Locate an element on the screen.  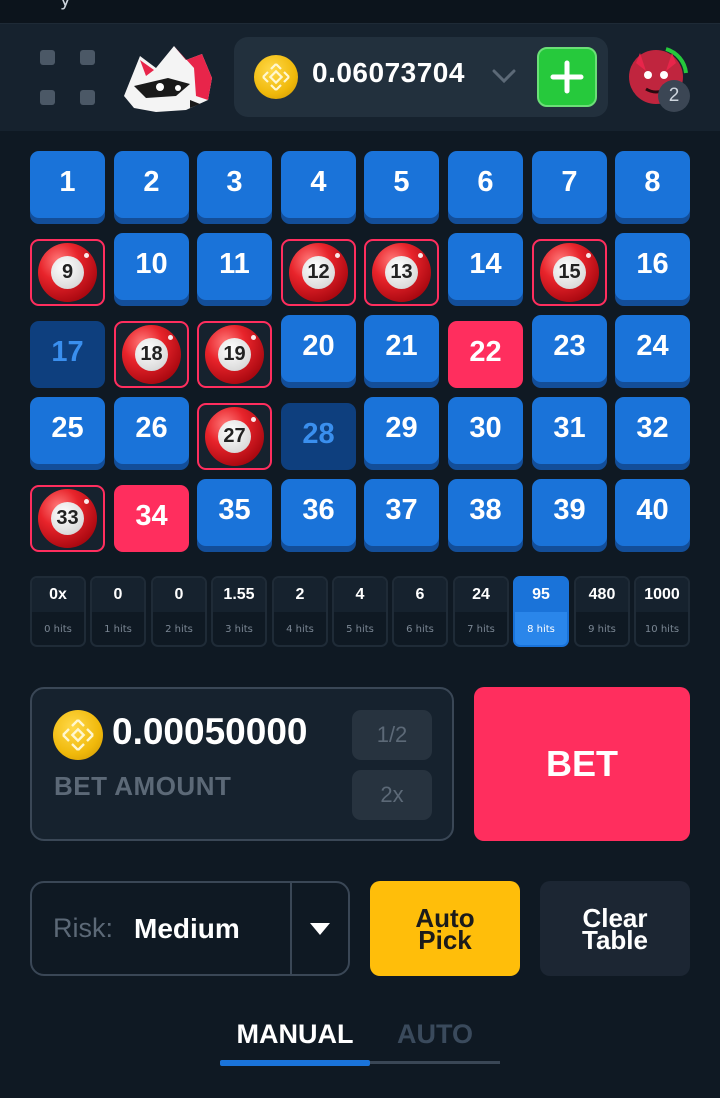
keno-tile-5: 5 is located at coordinates (401, 184).